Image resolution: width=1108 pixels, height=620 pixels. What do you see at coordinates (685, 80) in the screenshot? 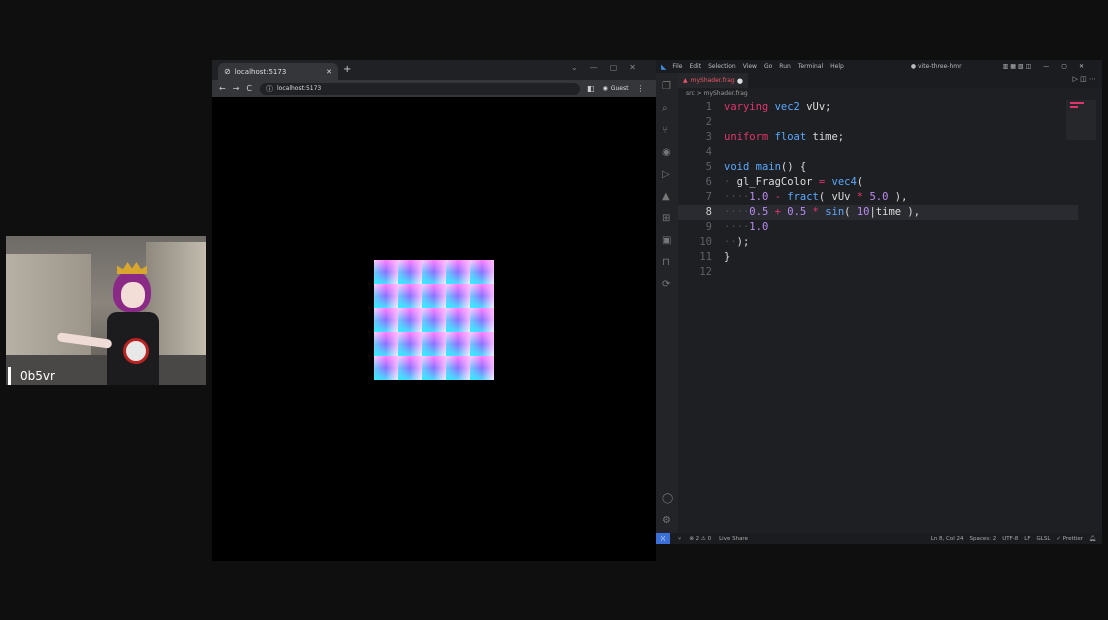
I see `glsl-file-icon: ▲` at bounding box center [685, 80].